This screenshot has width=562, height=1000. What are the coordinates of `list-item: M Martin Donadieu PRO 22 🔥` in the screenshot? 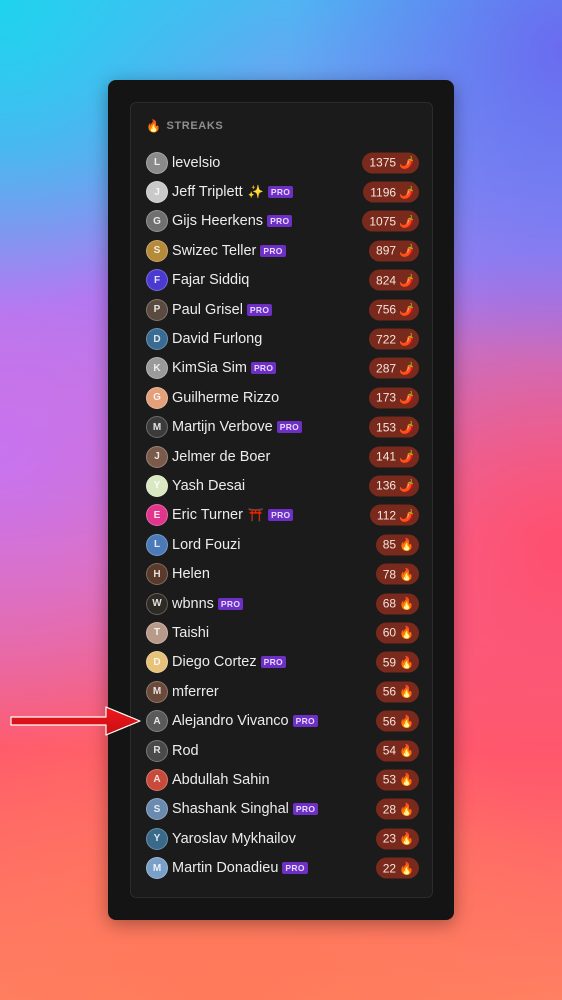 It's located at (282, 867).